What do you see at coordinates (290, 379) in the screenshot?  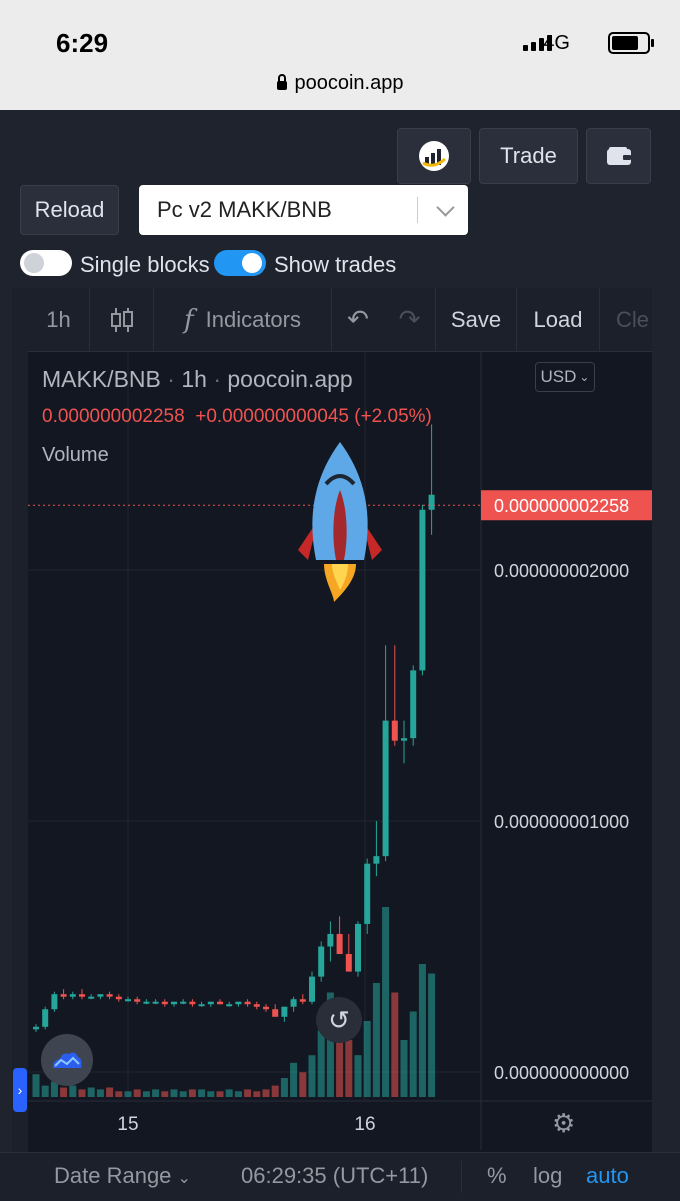 I see `legend-source: poocoin.app` at bounding box center [290, 379].